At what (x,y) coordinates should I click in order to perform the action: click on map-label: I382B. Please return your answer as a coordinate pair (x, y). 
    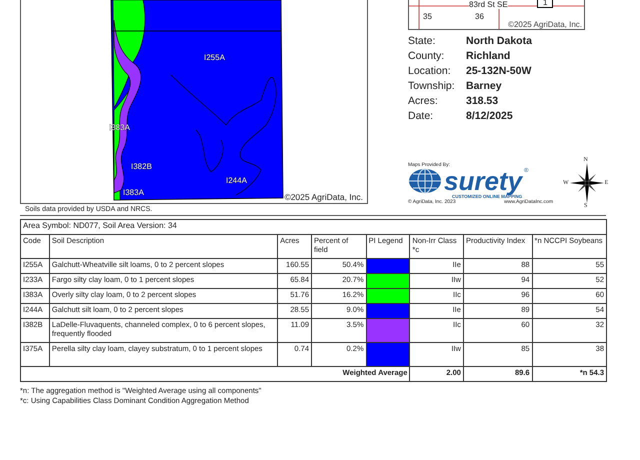
    Looking at the image, I should click on (141, 166).